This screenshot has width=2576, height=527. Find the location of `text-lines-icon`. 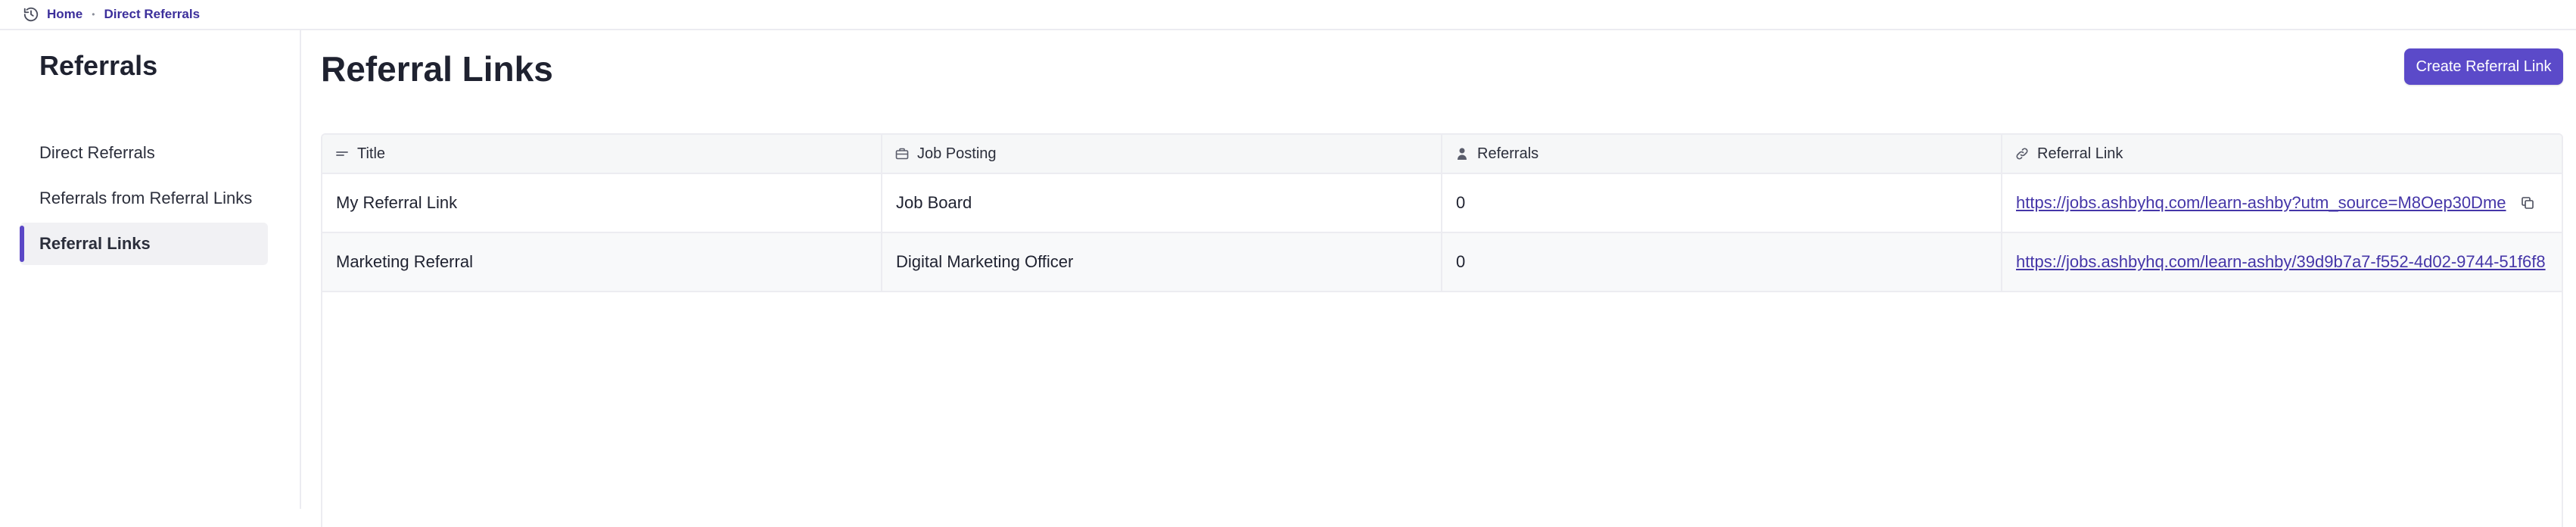

text-lines-icon is located at coordinates (342, 154).